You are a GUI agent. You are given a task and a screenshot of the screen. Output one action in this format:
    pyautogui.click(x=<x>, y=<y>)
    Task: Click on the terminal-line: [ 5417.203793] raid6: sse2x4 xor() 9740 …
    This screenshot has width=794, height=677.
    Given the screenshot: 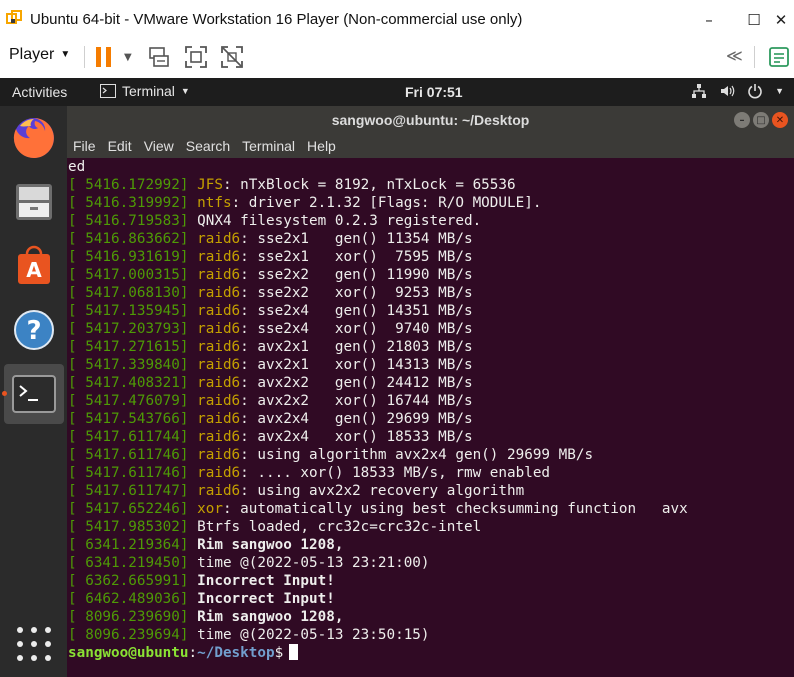 What is the action you would take?
    pyautogui.click(x=431, y=329)
    